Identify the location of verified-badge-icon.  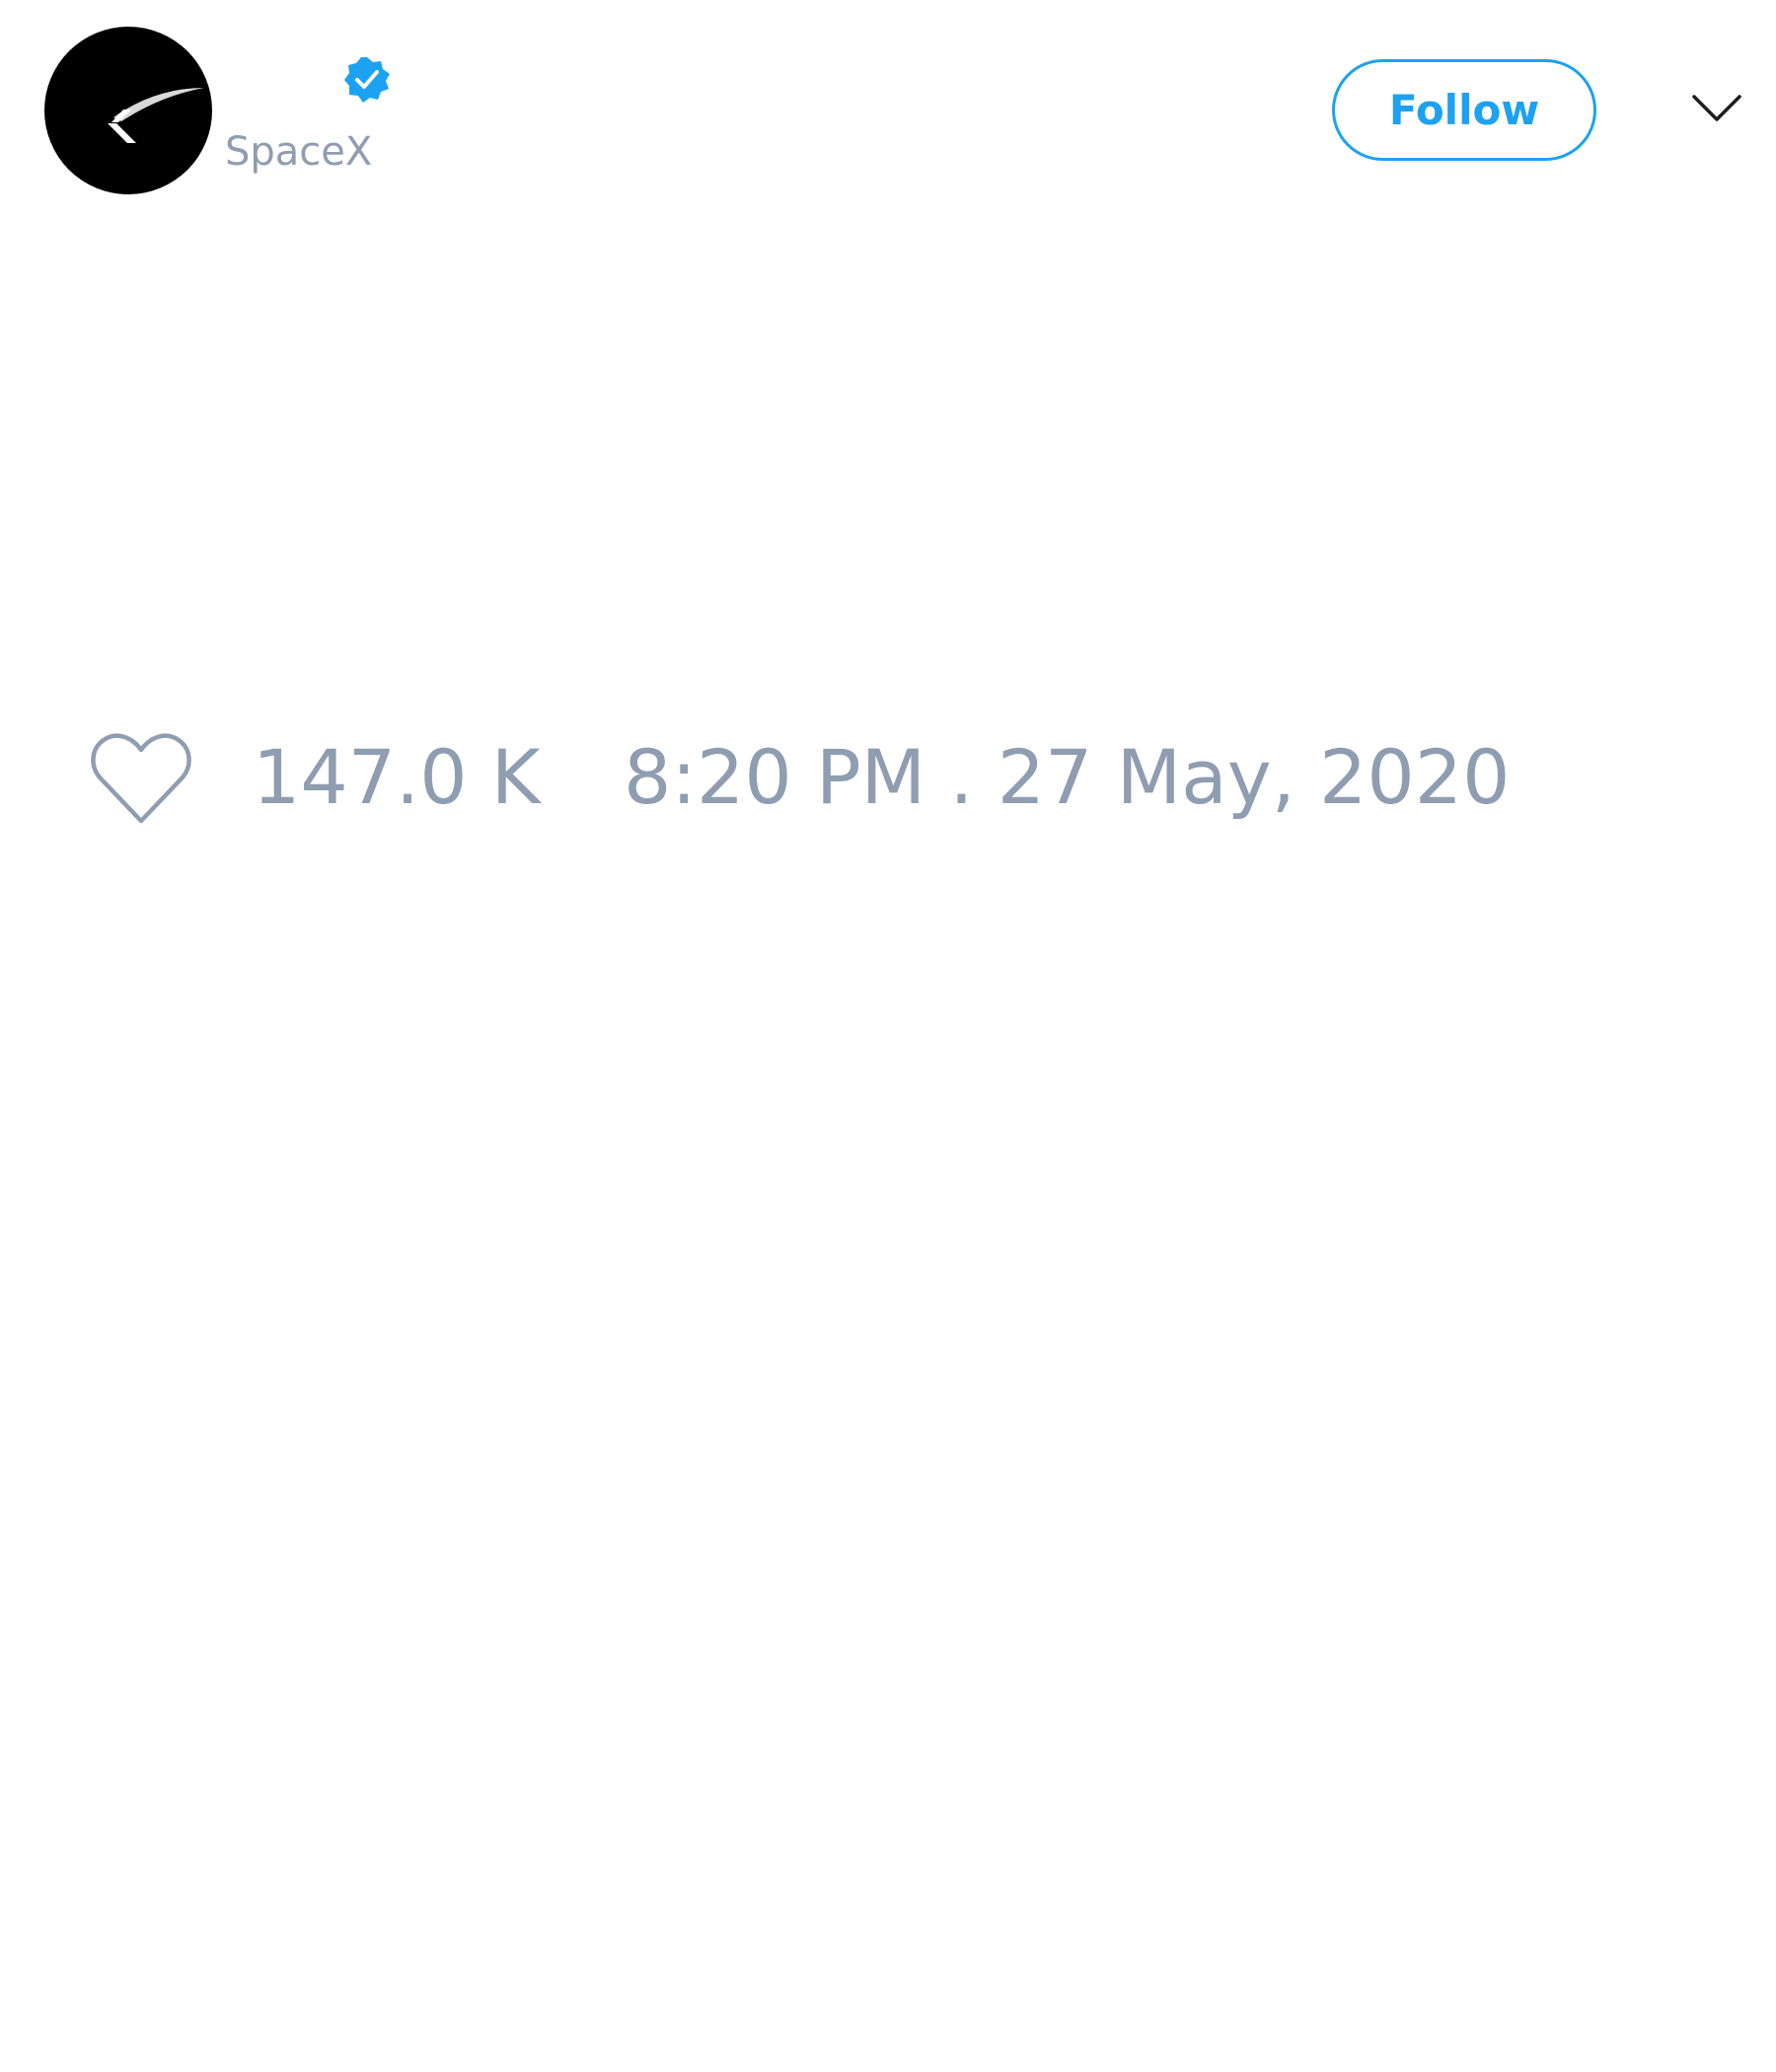
(367, 80).